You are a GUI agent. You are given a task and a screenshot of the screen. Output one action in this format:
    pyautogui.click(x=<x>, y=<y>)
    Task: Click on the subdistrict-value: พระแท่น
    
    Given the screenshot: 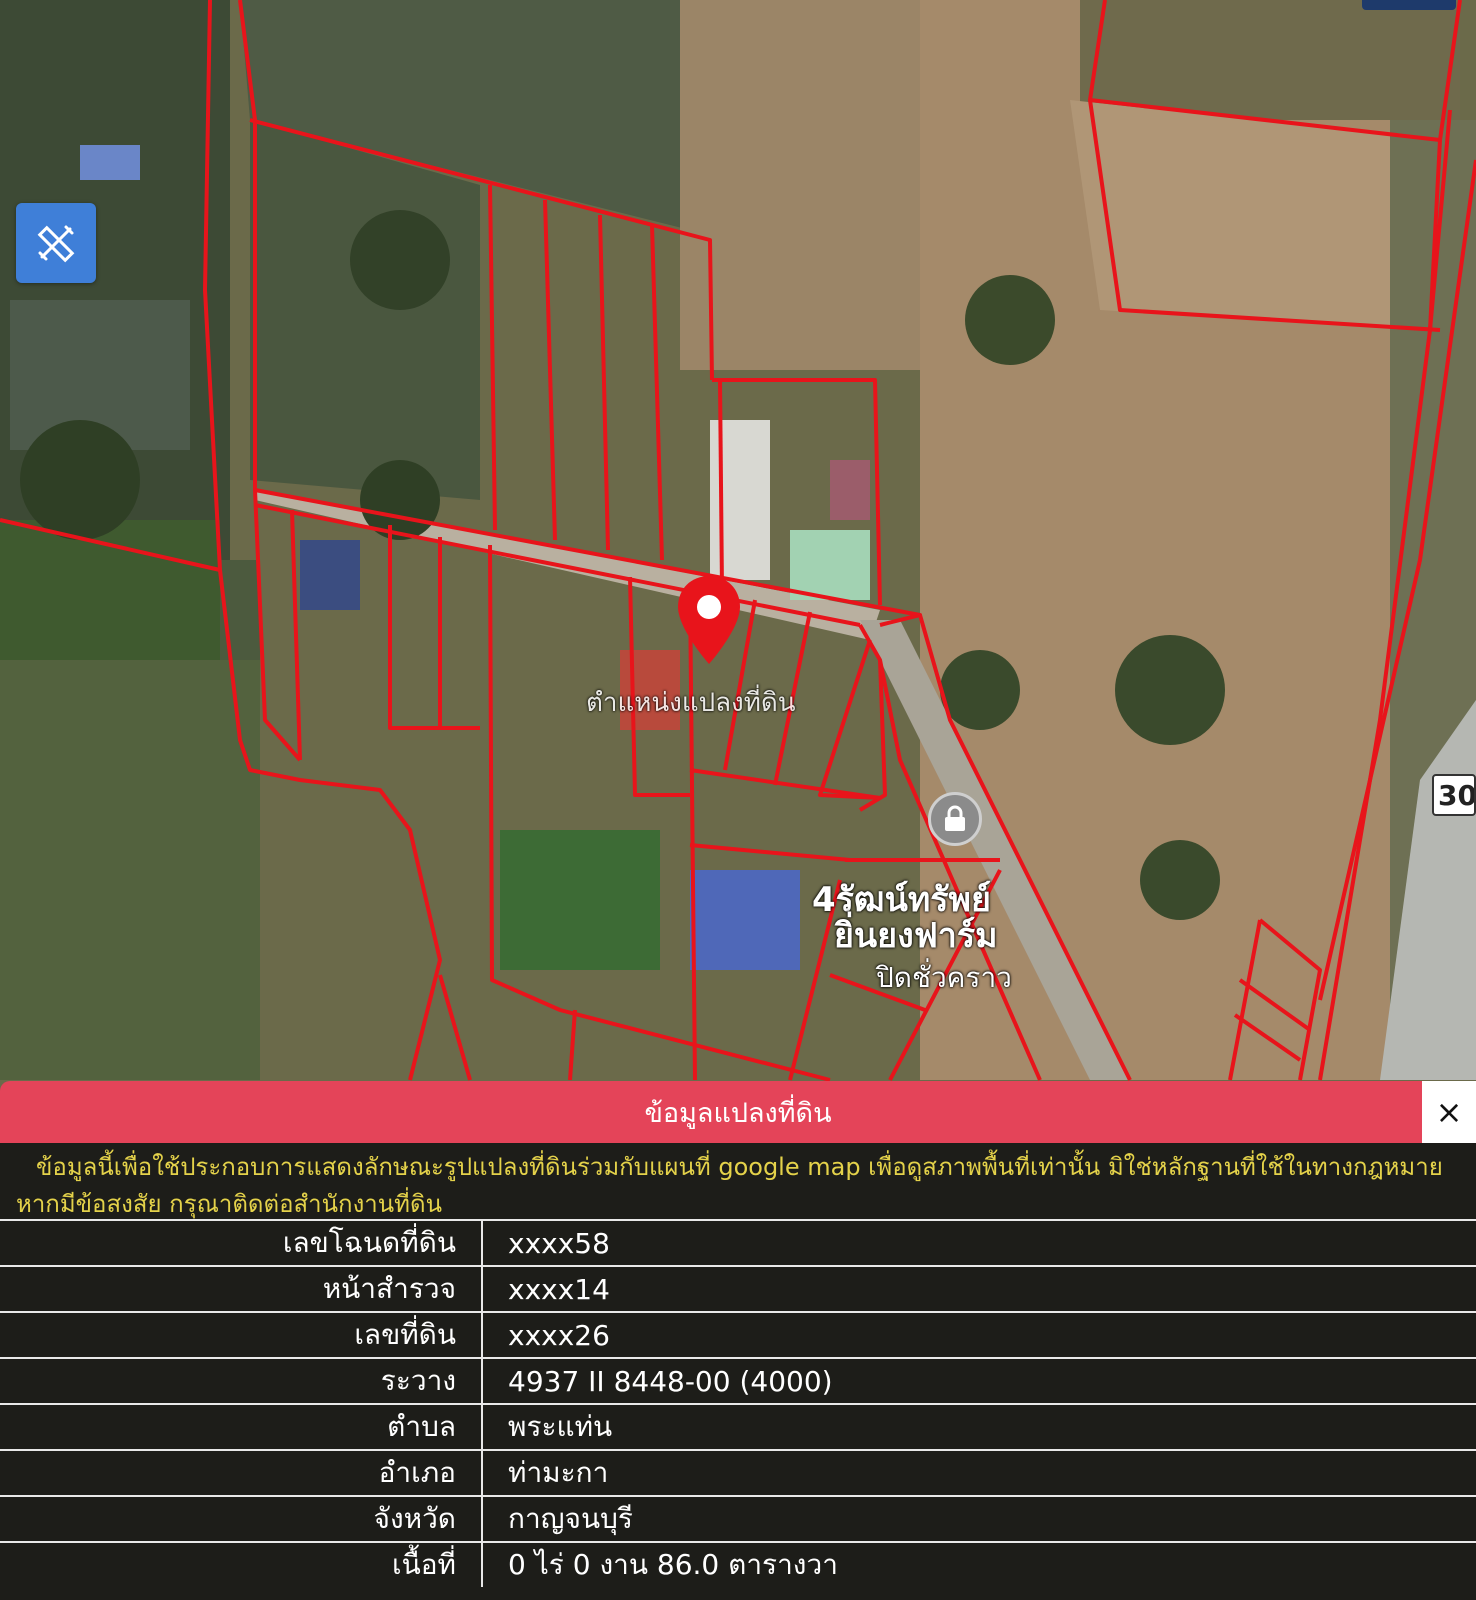 What is the action you would take?
    pyautogui.click(x=979, y=1426)
    